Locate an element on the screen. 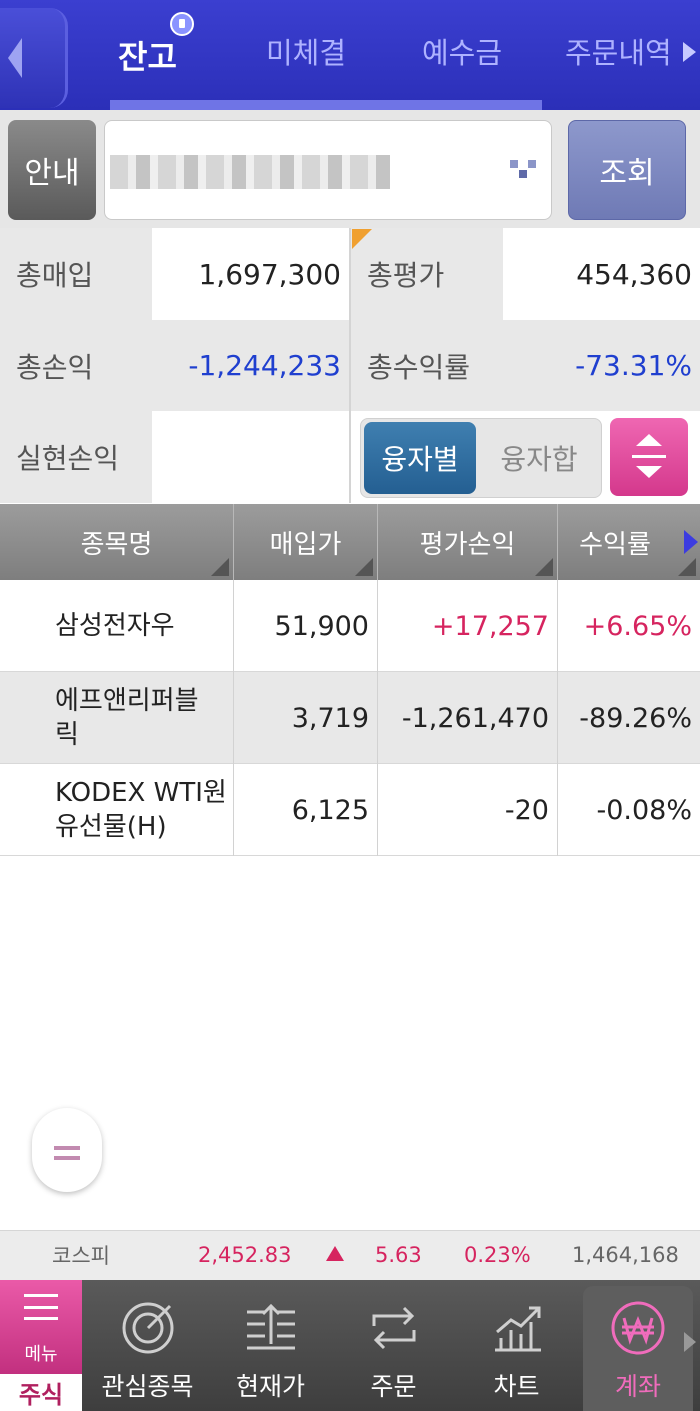  chevron-down-icon is located at coordinates (524, 170).